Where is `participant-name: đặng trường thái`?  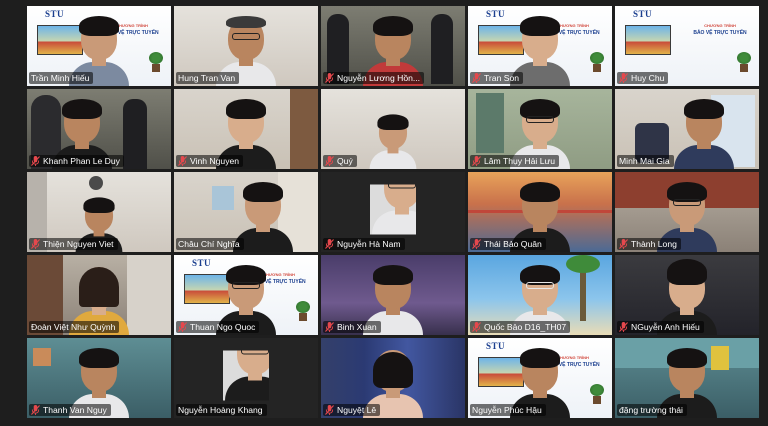
participant-name: đặng trường thái is located at coordinates (651, 410).